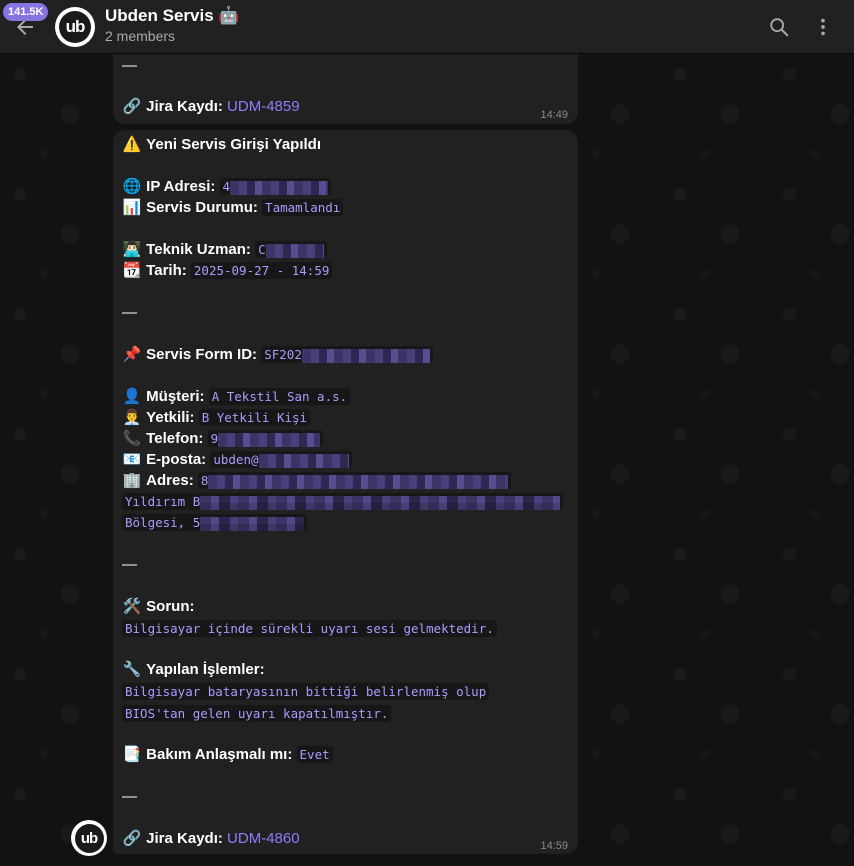 The image size is (854, 866). I want to click on tech-value: C, so click(291, 249).